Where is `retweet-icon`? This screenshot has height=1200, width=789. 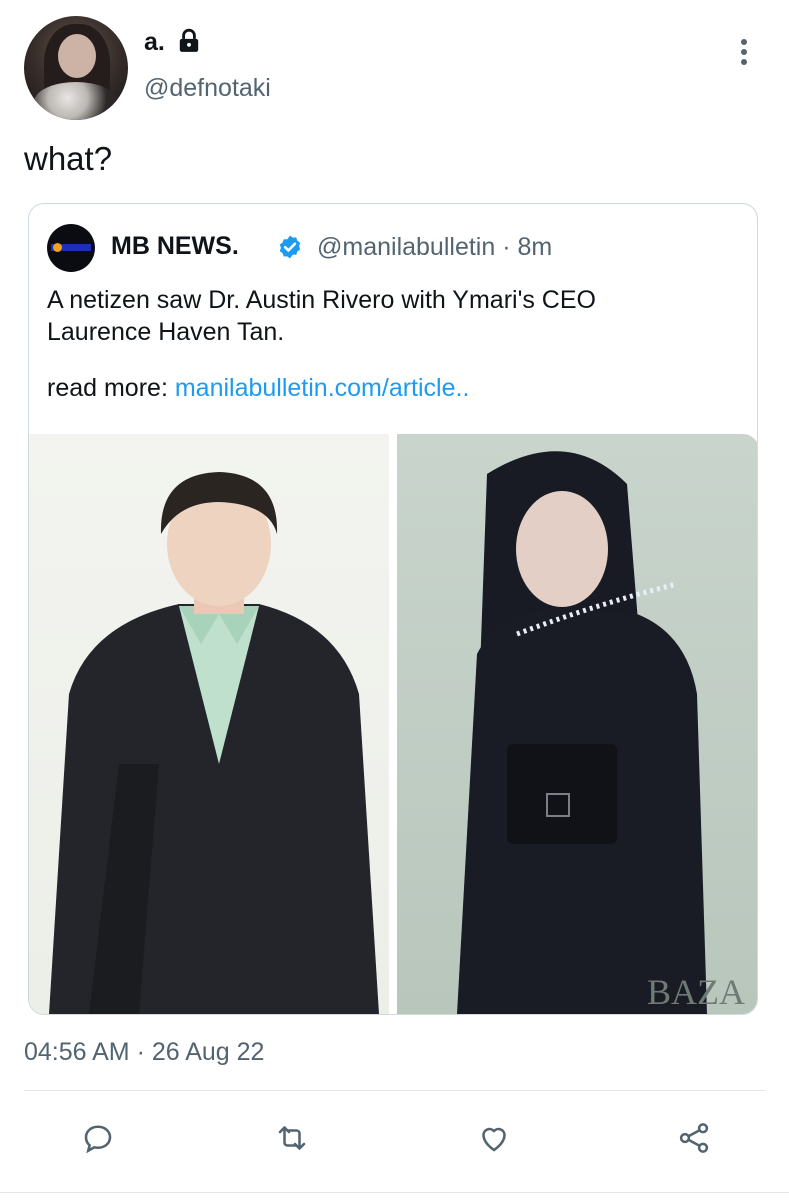 retweet-icon is located at coordinates (292, 1138).